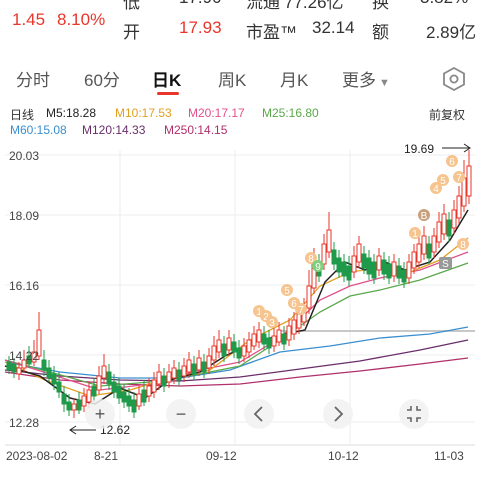 The width and height of the screenshot is (480, 480). I want to click on y-tick: 16.16, so click(24, 286).